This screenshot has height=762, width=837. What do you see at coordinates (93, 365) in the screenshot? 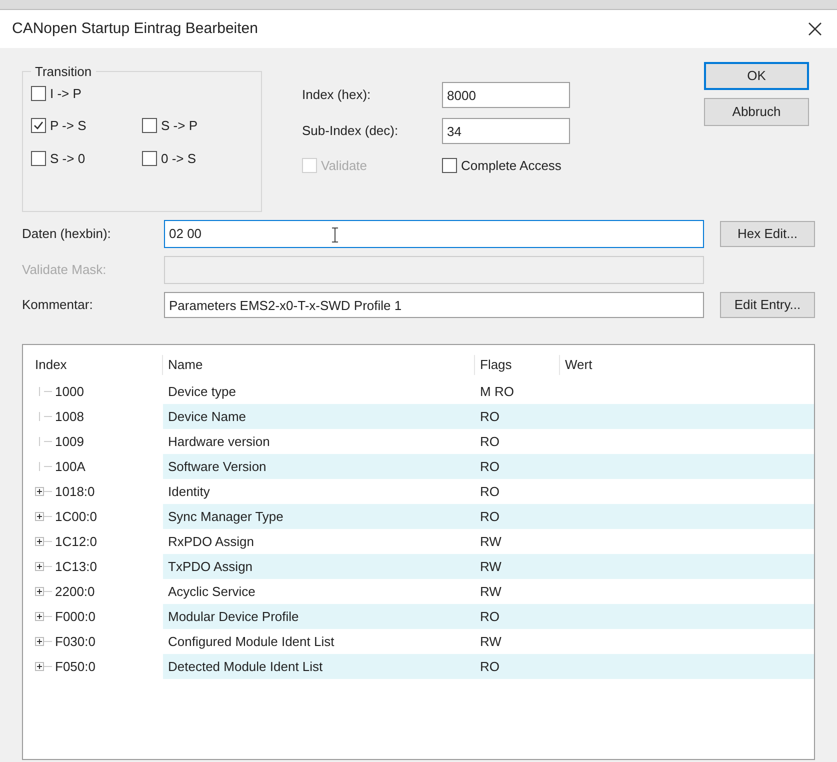
I see `column-header: Index` at bounding box center [93, 365].